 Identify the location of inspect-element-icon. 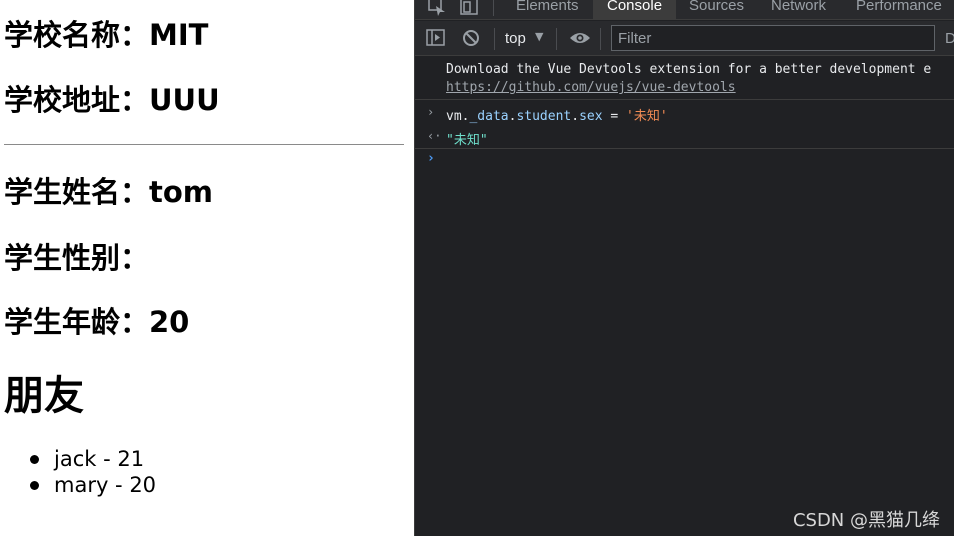
(437, 10).